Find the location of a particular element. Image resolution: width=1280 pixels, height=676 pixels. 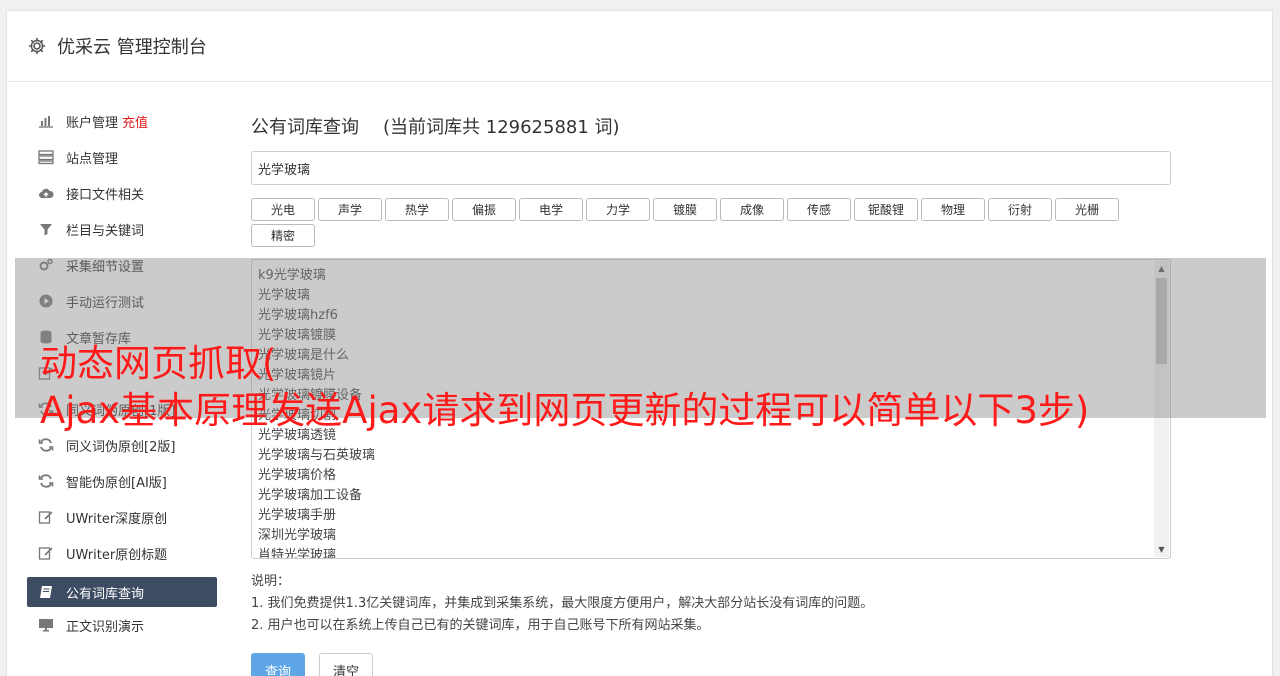

notes-title: 说明： is located at coordinates (271, 581).